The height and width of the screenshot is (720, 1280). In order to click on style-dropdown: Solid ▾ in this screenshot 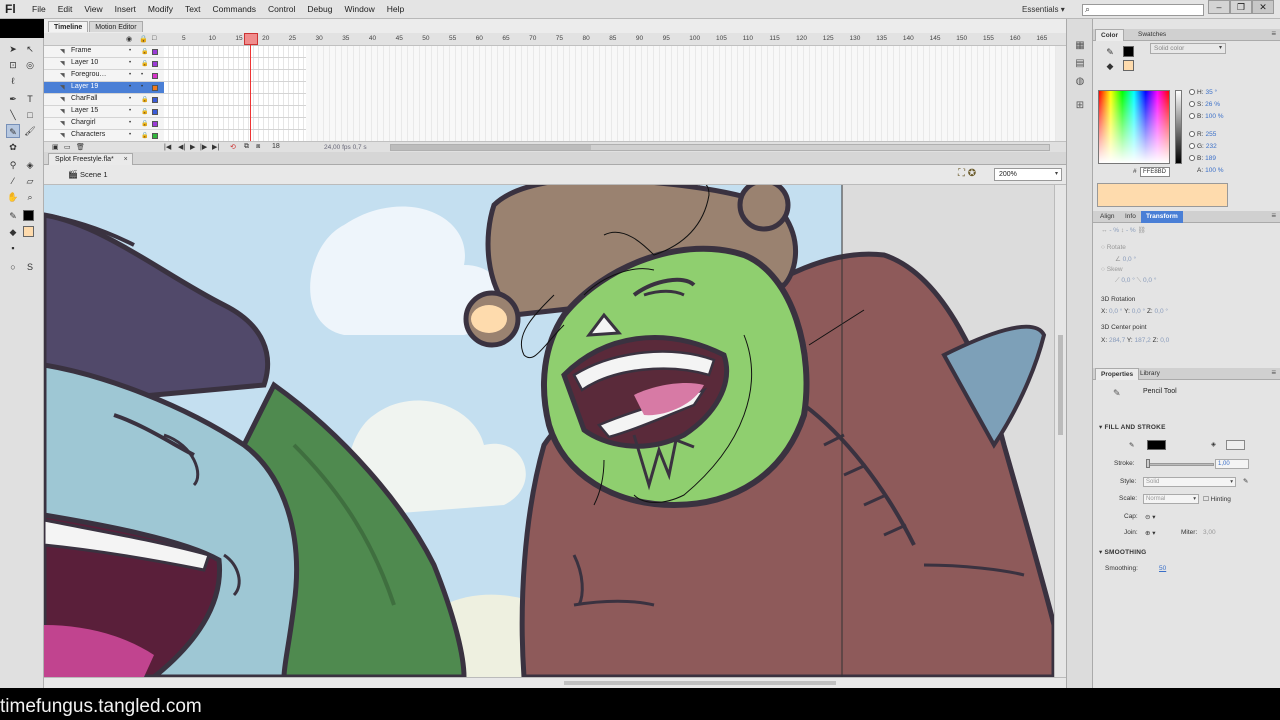, I will do `click(1189, 482)`.